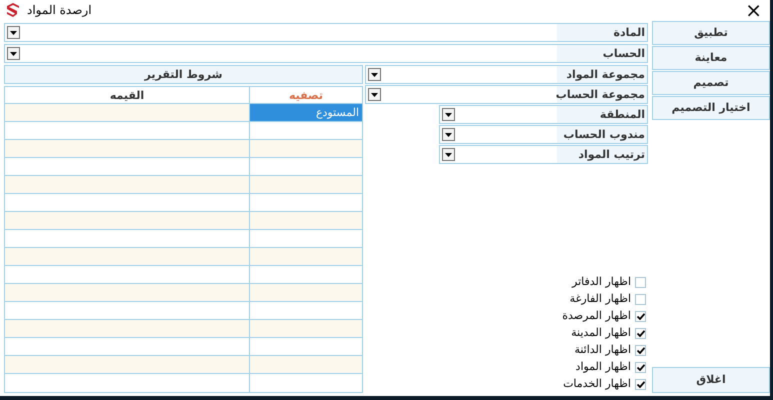 This screenshot has width=773, height=400. I want to click on field-label: مجموعة المواد, so click(602, 74).